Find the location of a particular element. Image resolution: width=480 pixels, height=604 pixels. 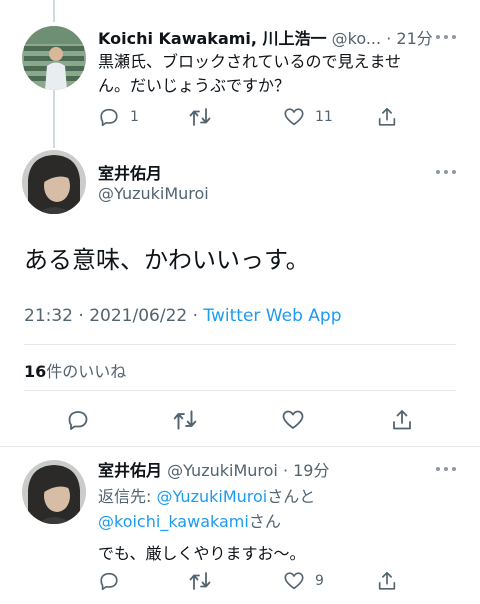

like-count: 11 is located at coordinates (324, 117).